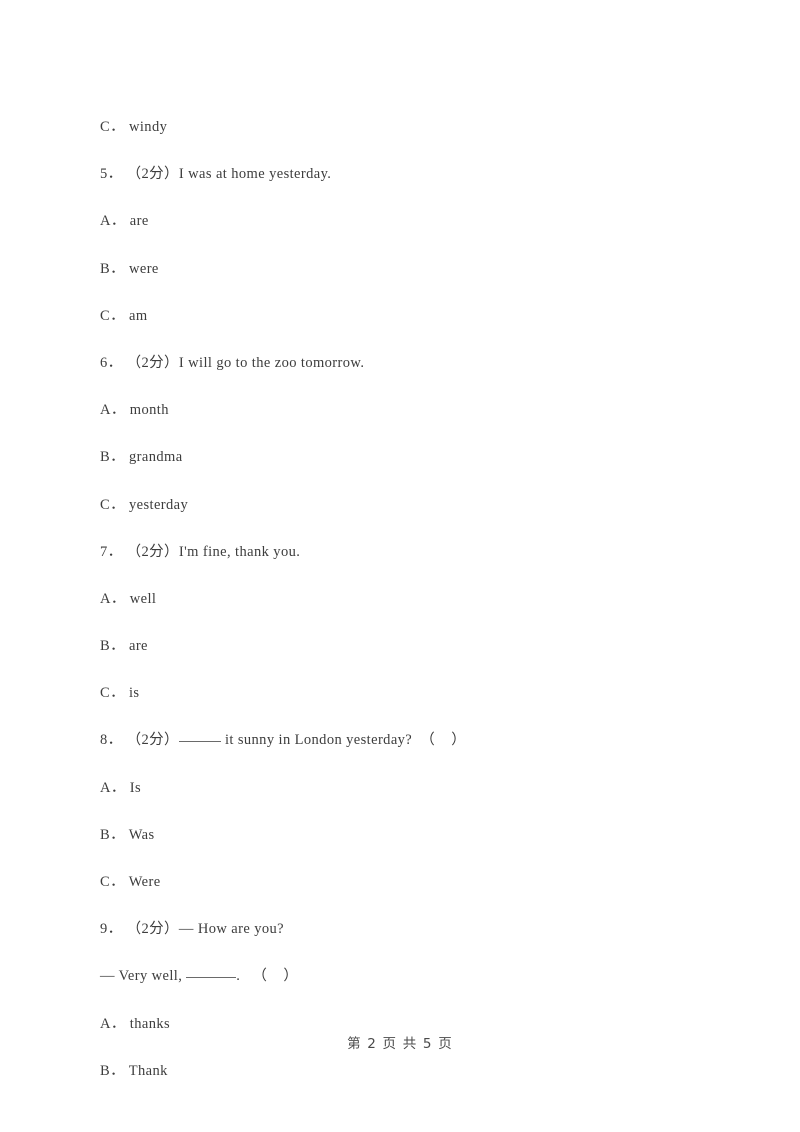 This screenshot has width=800, height=1132. What do you see at coordinates (128, 598) in the screenshot?
I see `option-text: A． well` at bounding box center [128, 598].